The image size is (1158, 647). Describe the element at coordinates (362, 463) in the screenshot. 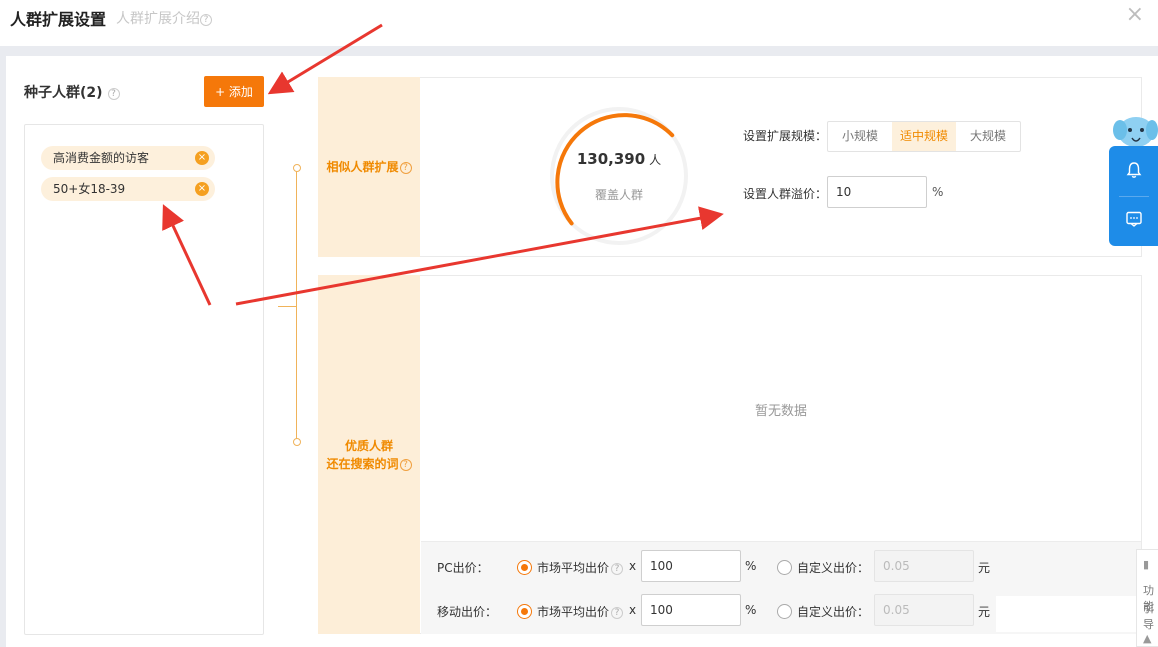

I see `quality-crowd-label-line2: 还在搜索的词` at that location.